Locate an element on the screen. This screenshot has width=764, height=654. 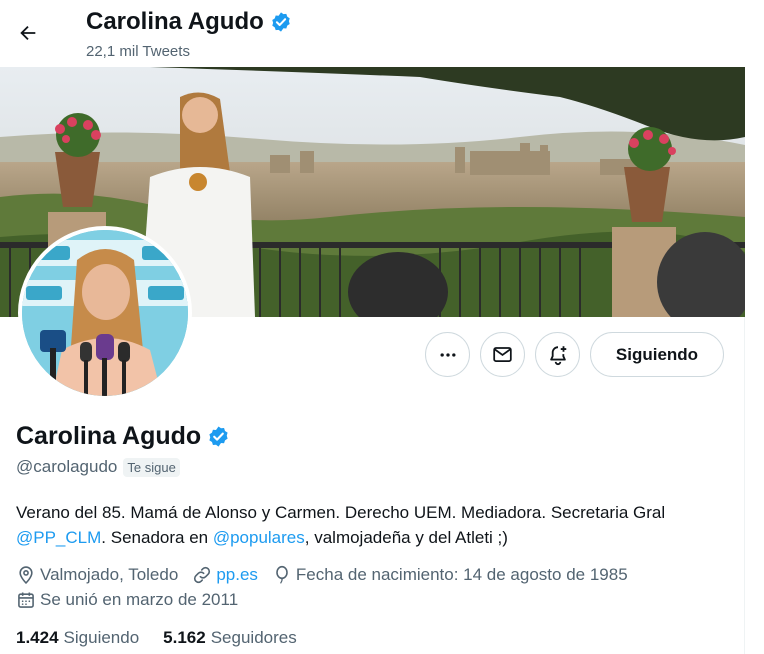
location-item: Valmojado, Toledo is located at coordinates (97, 575).